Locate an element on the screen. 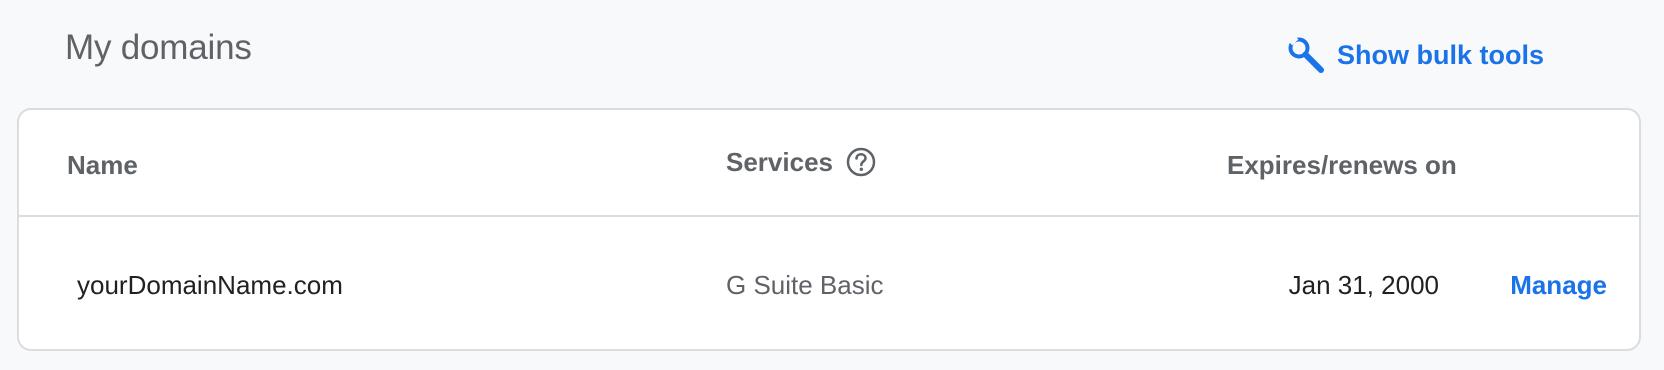 This screenshot has width=1664, height=370. column-header-services: Services is located at coordinates (801, 162).